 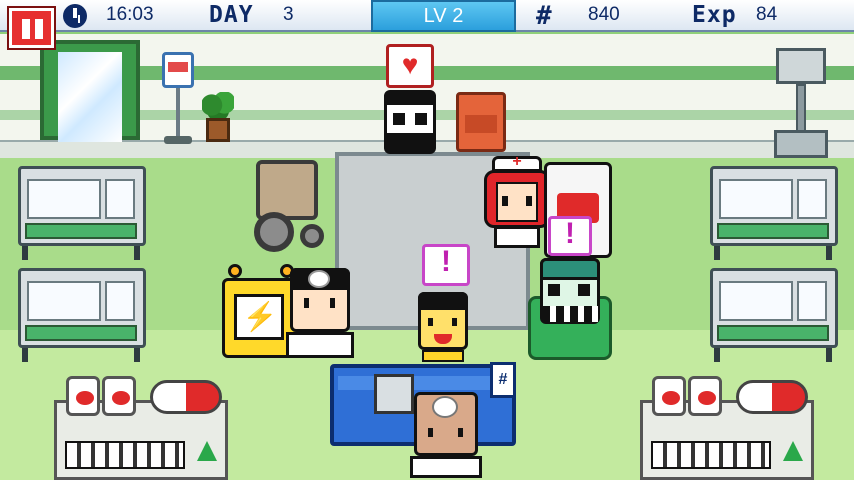 I want to click on panda-patient, so click(x=410, y=122).